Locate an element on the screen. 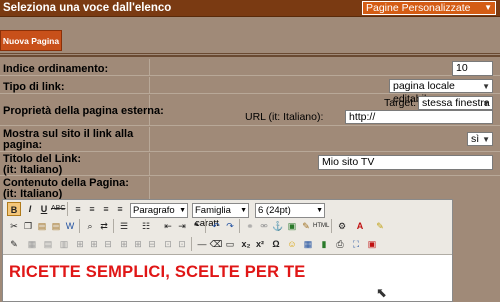 The height and width of the screenshot is (302, 500). image-icon: ▣ is located at coordinates (292, 226).